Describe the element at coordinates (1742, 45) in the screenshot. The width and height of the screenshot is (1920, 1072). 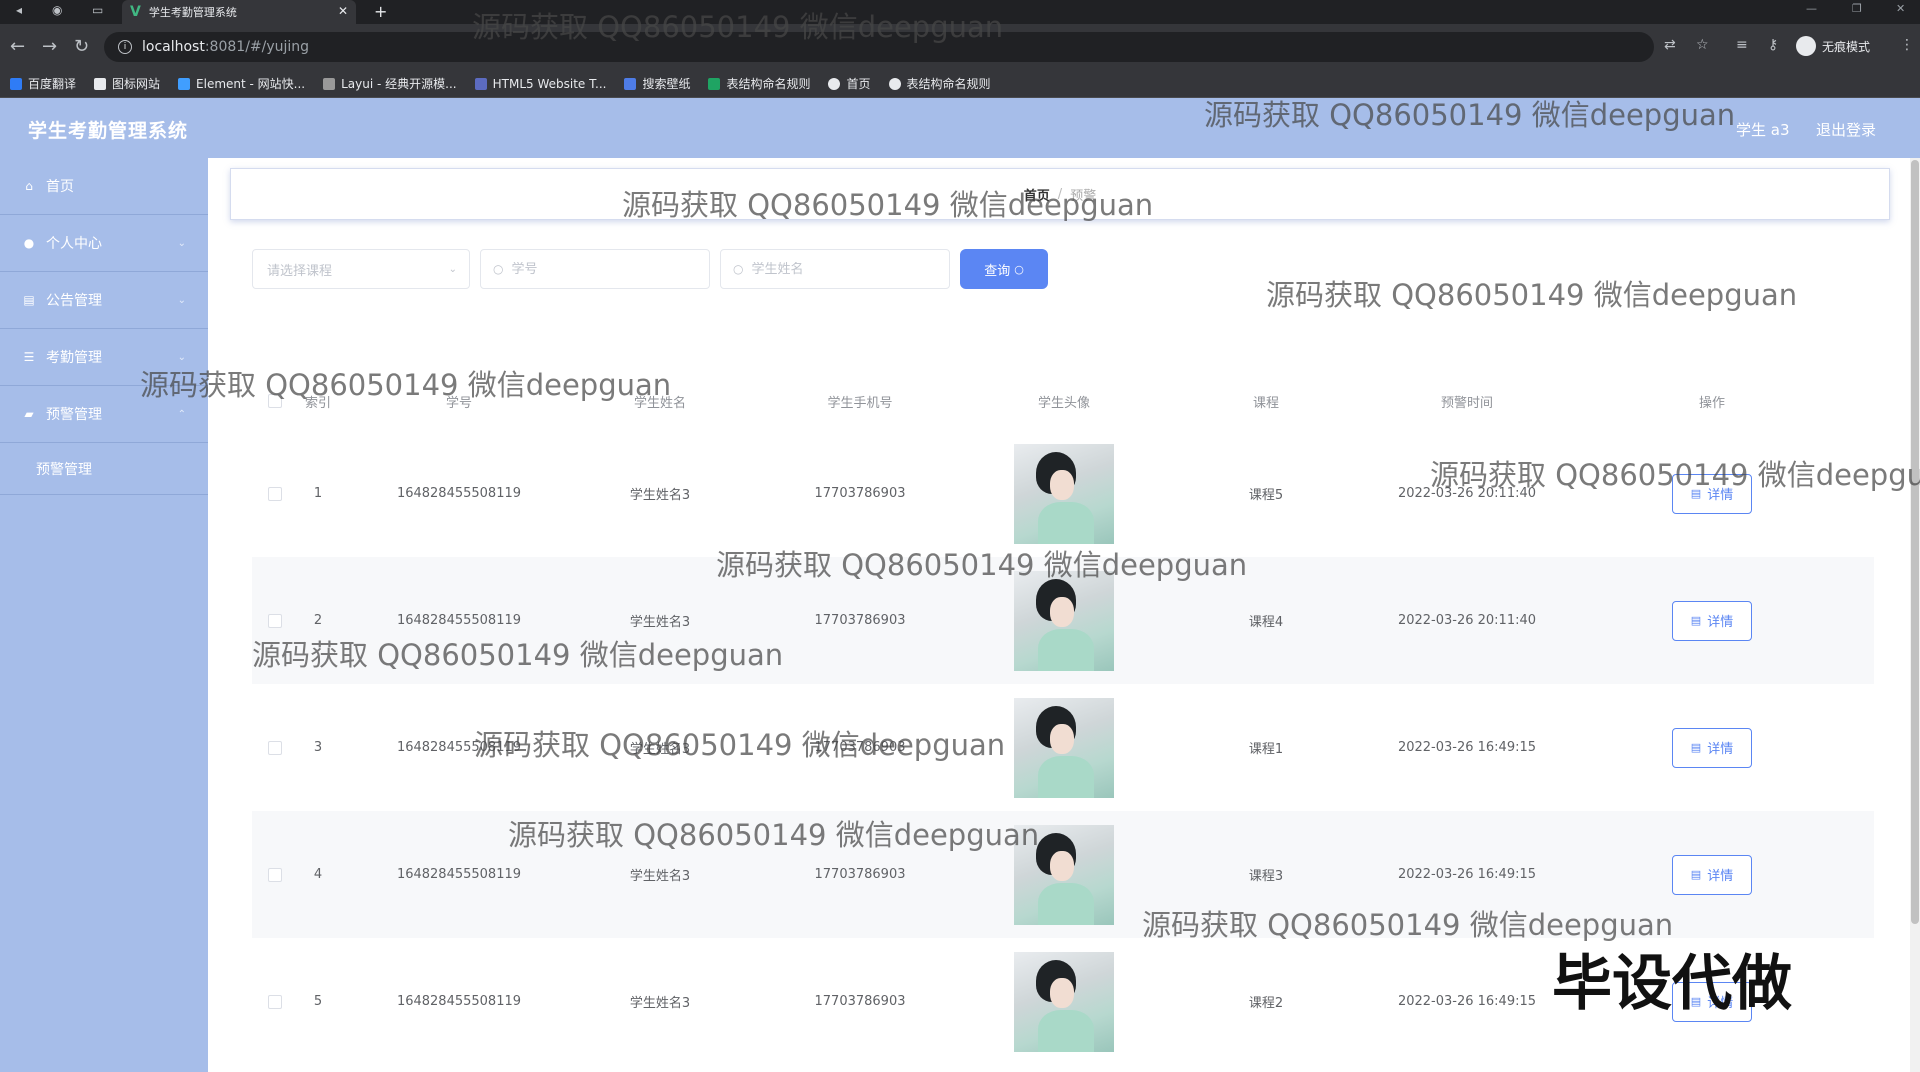
I see `reading-list-icon: ≡` at that location.